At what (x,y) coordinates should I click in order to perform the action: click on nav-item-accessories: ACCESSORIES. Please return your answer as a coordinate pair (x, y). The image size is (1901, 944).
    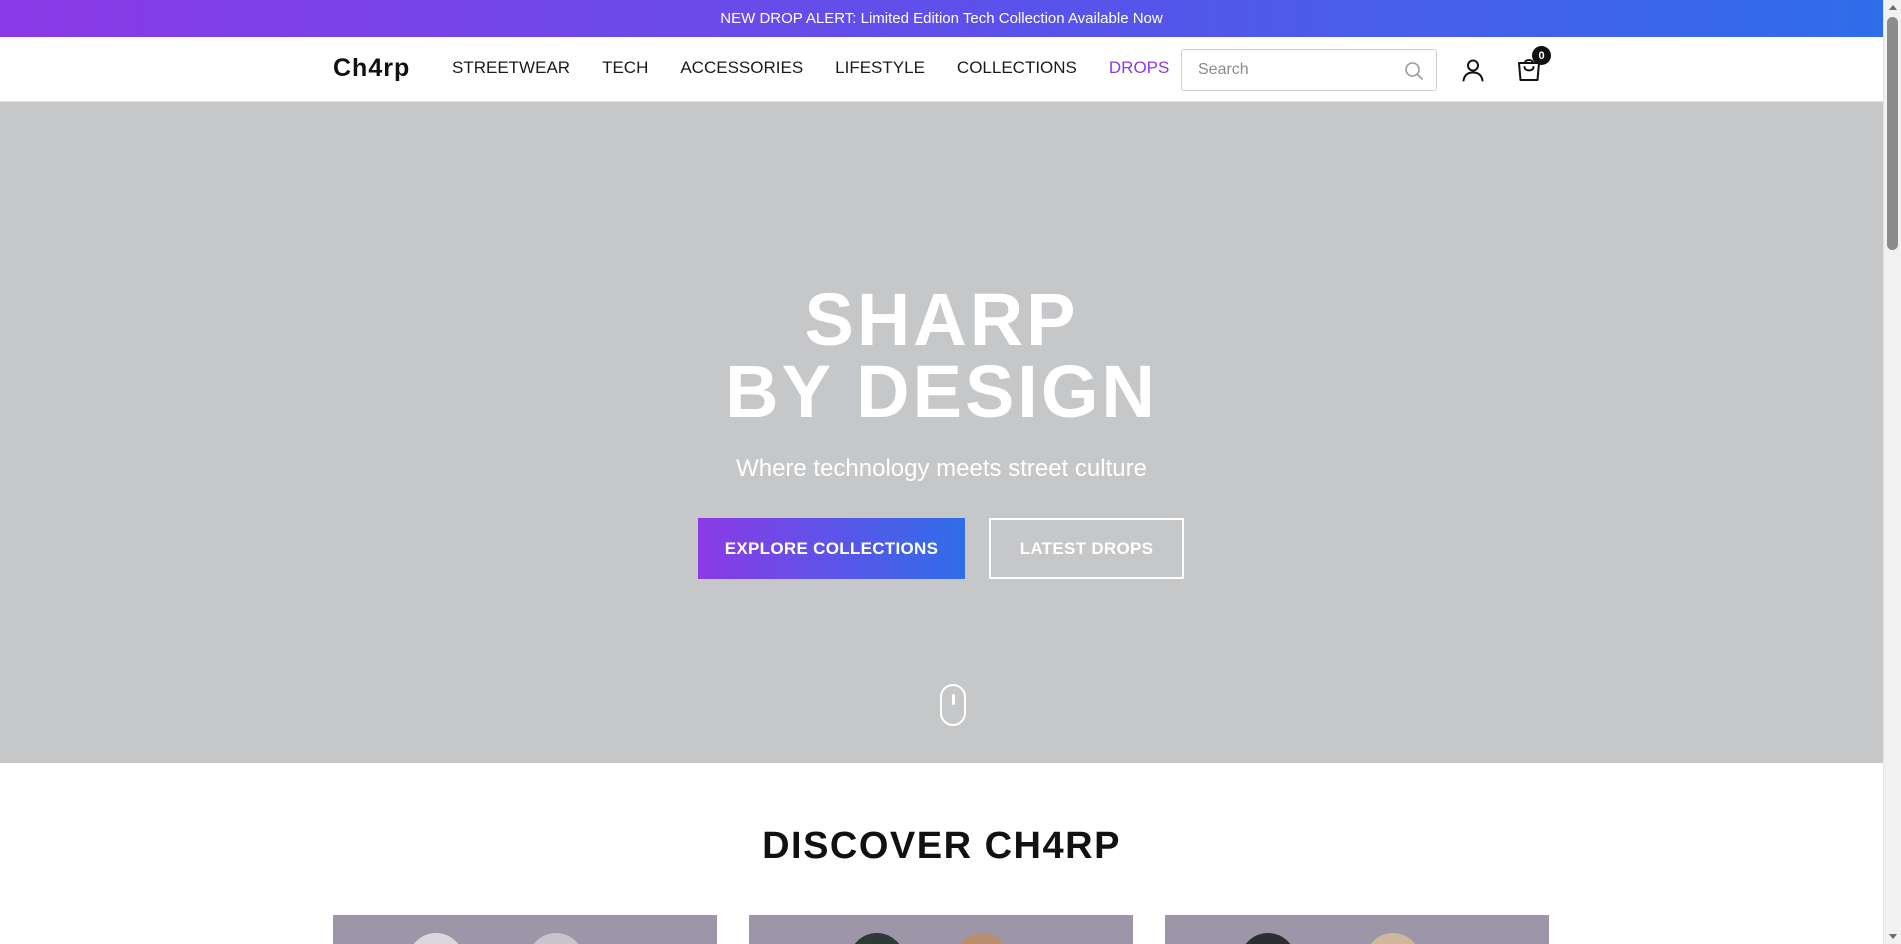
    Looking at the image, I should click on (741, 68).